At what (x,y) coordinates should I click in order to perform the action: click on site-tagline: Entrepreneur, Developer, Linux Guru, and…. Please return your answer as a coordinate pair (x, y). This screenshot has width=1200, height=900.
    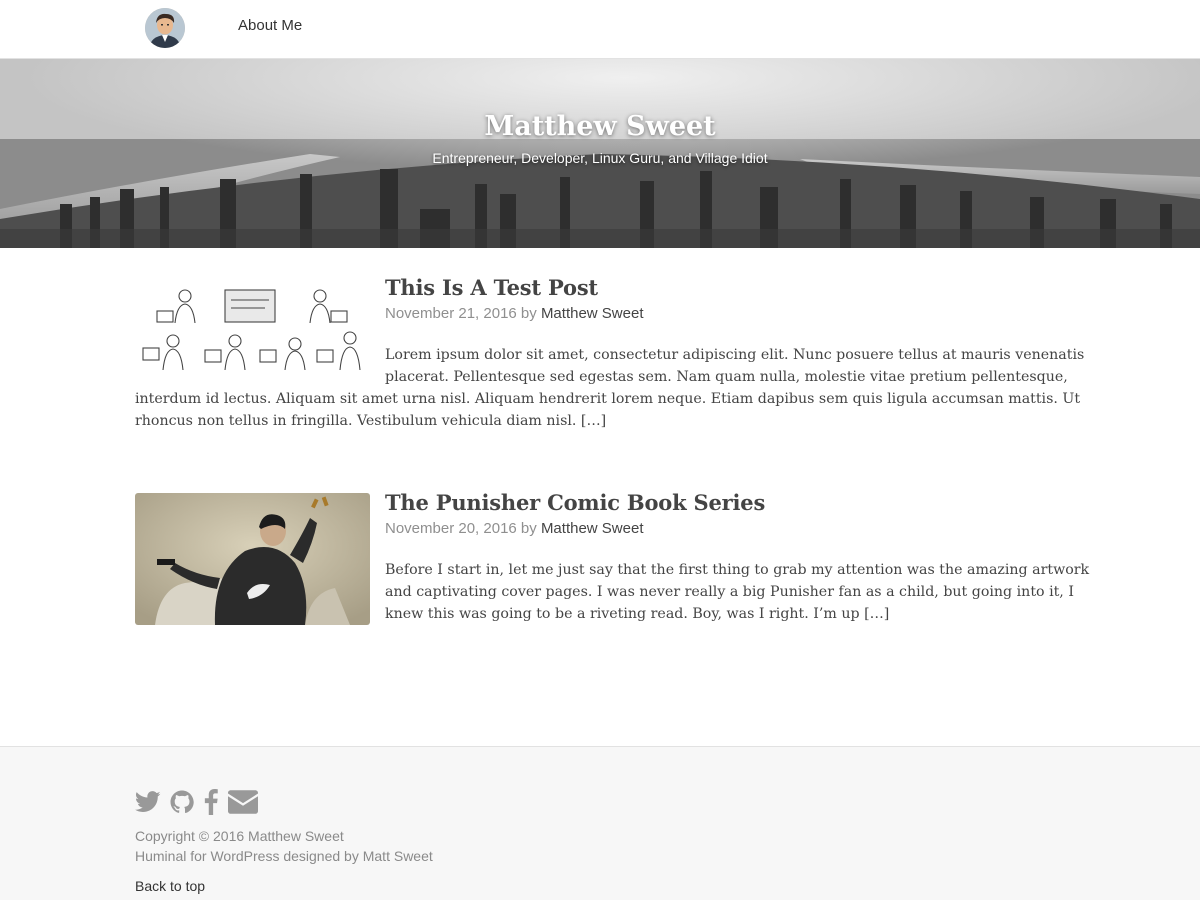
    Looking at the image, I should click on (600, 158).